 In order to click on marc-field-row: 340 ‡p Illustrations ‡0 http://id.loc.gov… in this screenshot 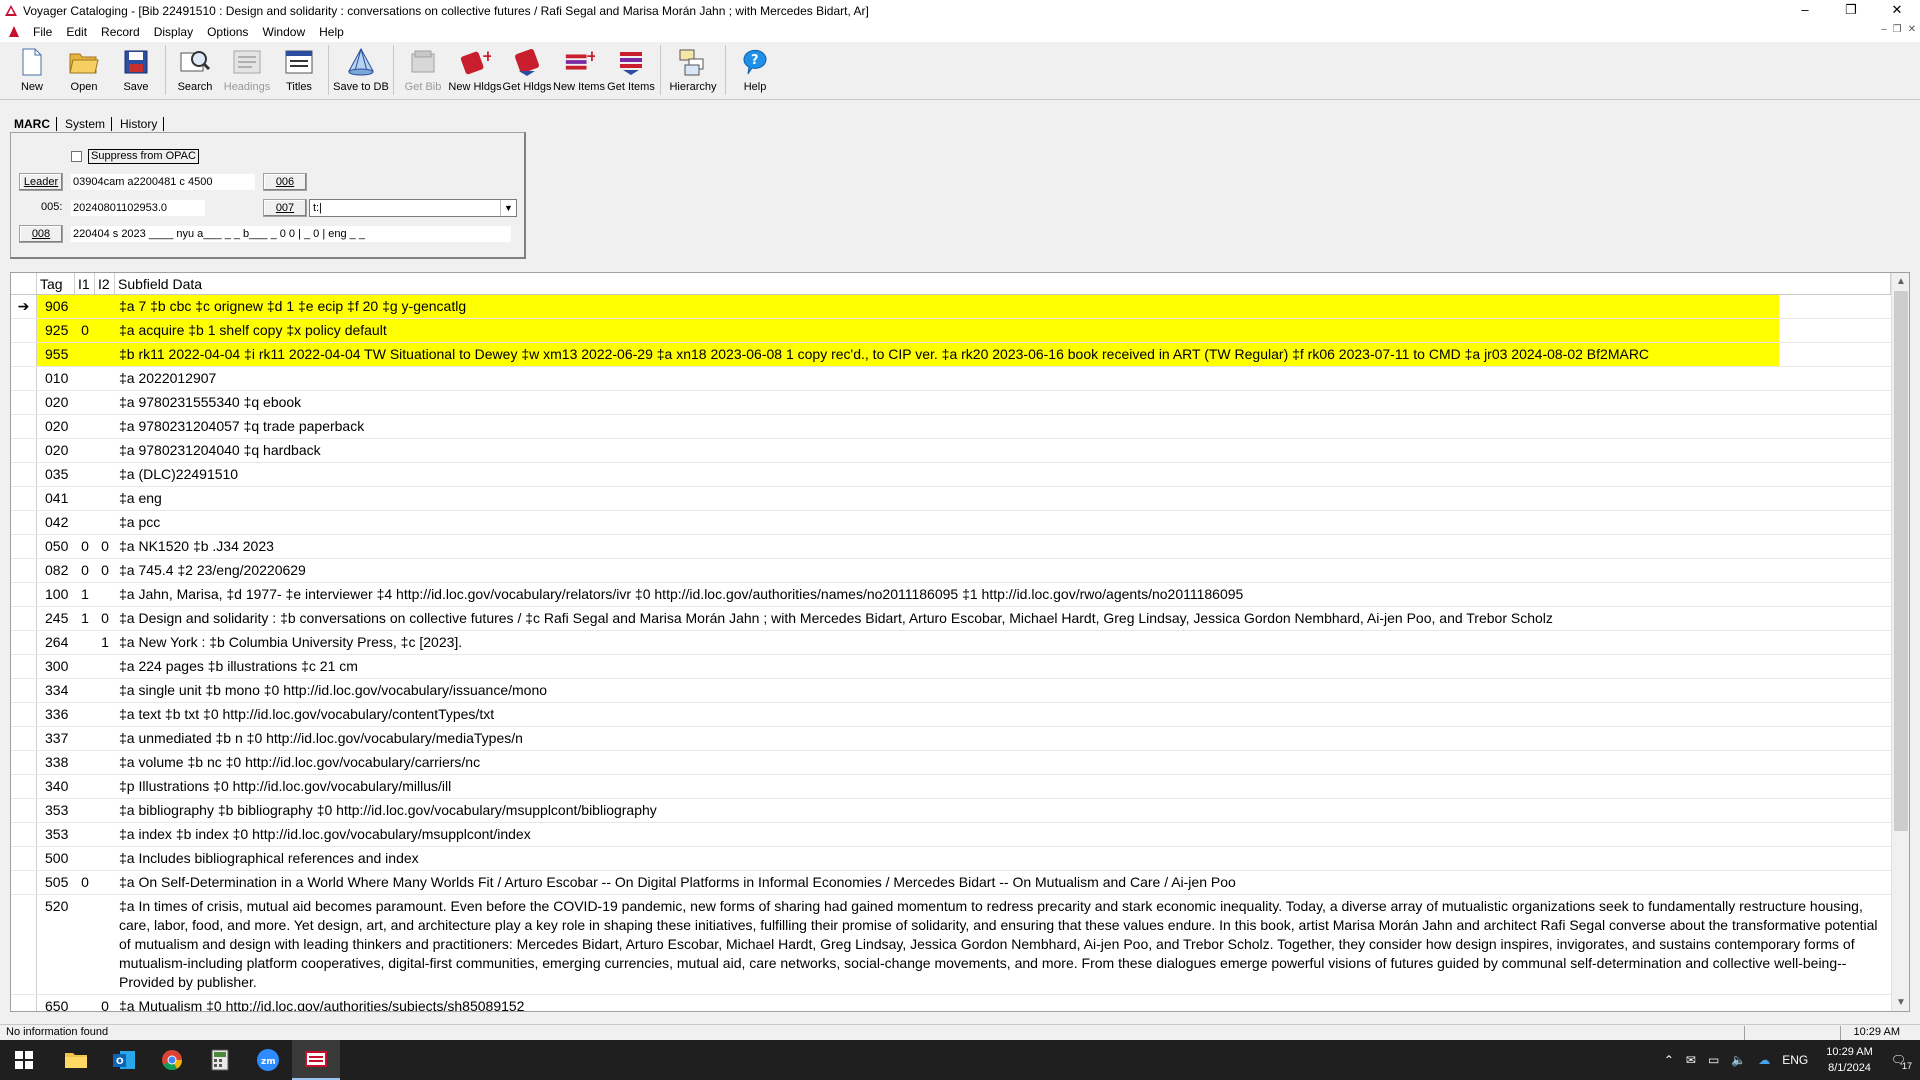, I will do `click(951, 787)`.